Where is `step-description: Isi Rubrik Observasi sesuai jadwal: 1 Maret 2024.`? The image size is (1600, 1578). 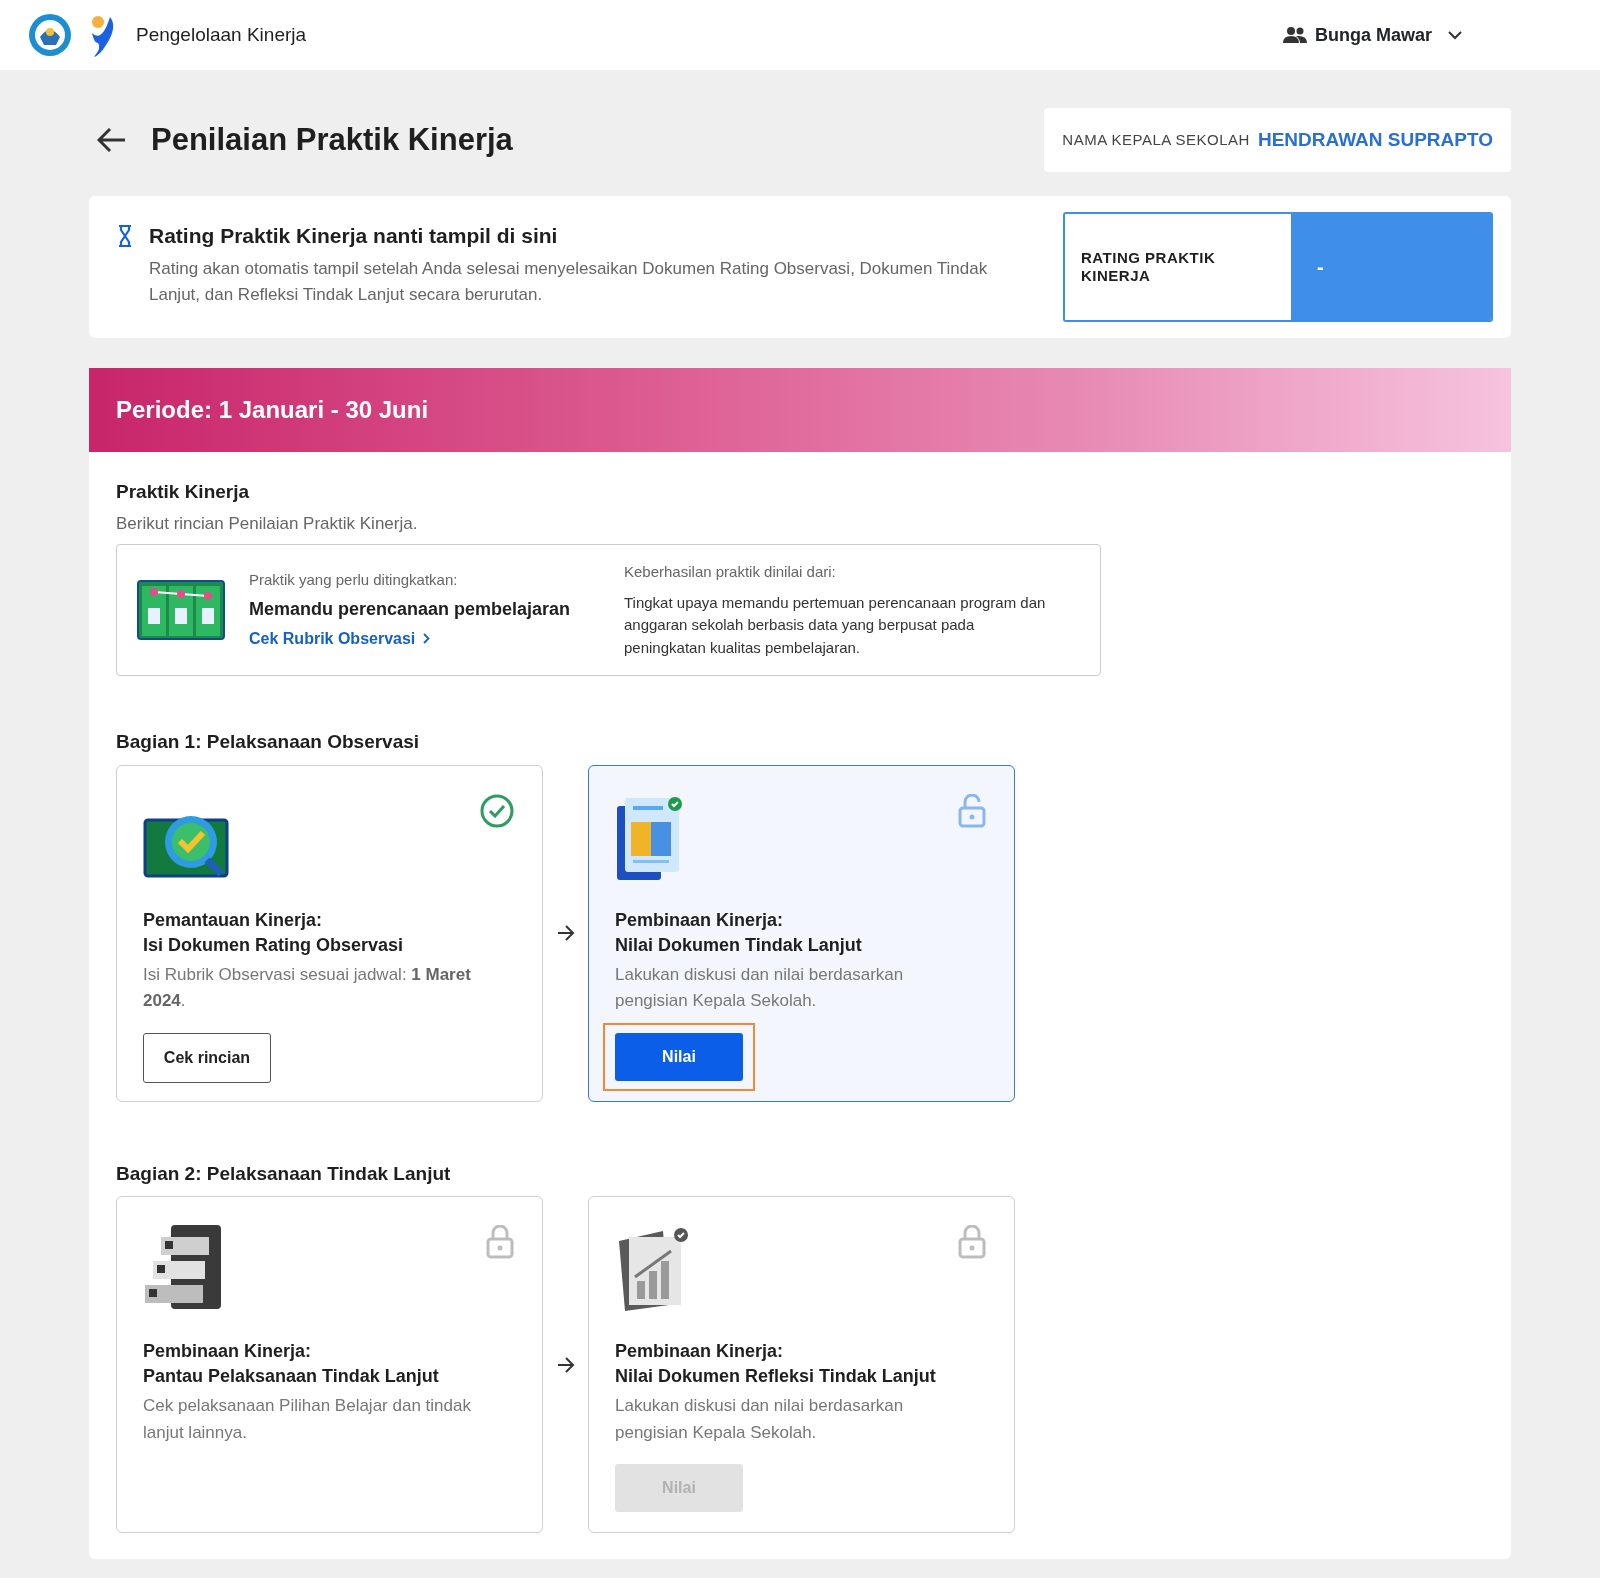 step-description: Isi Rubrik Observasi sesuai jadwal: 1 Maret 2024. is located at coordinates (307, 988).